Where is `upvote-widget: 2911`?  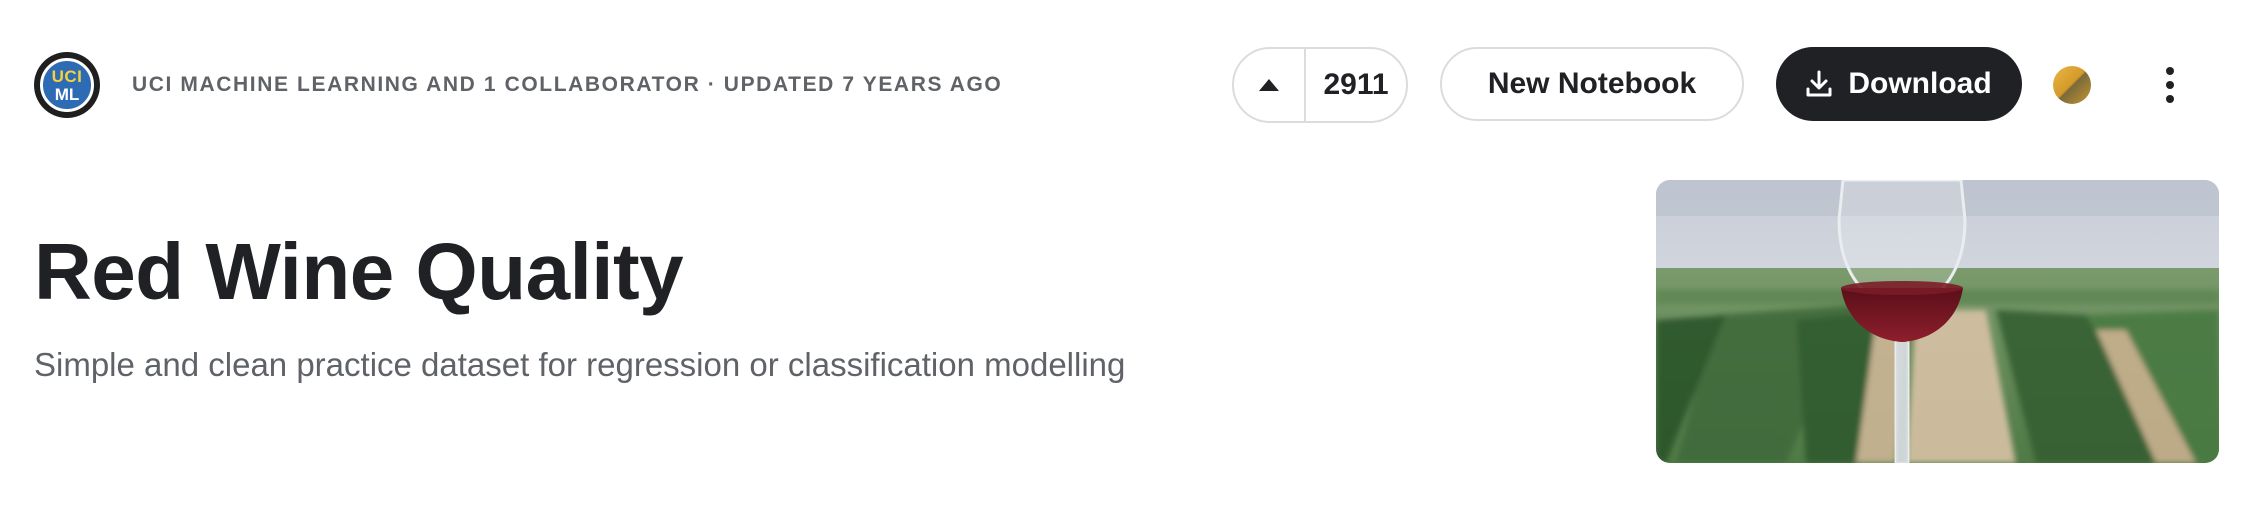
upvote-widget: 2911 is located at coordinates (1320, 85).